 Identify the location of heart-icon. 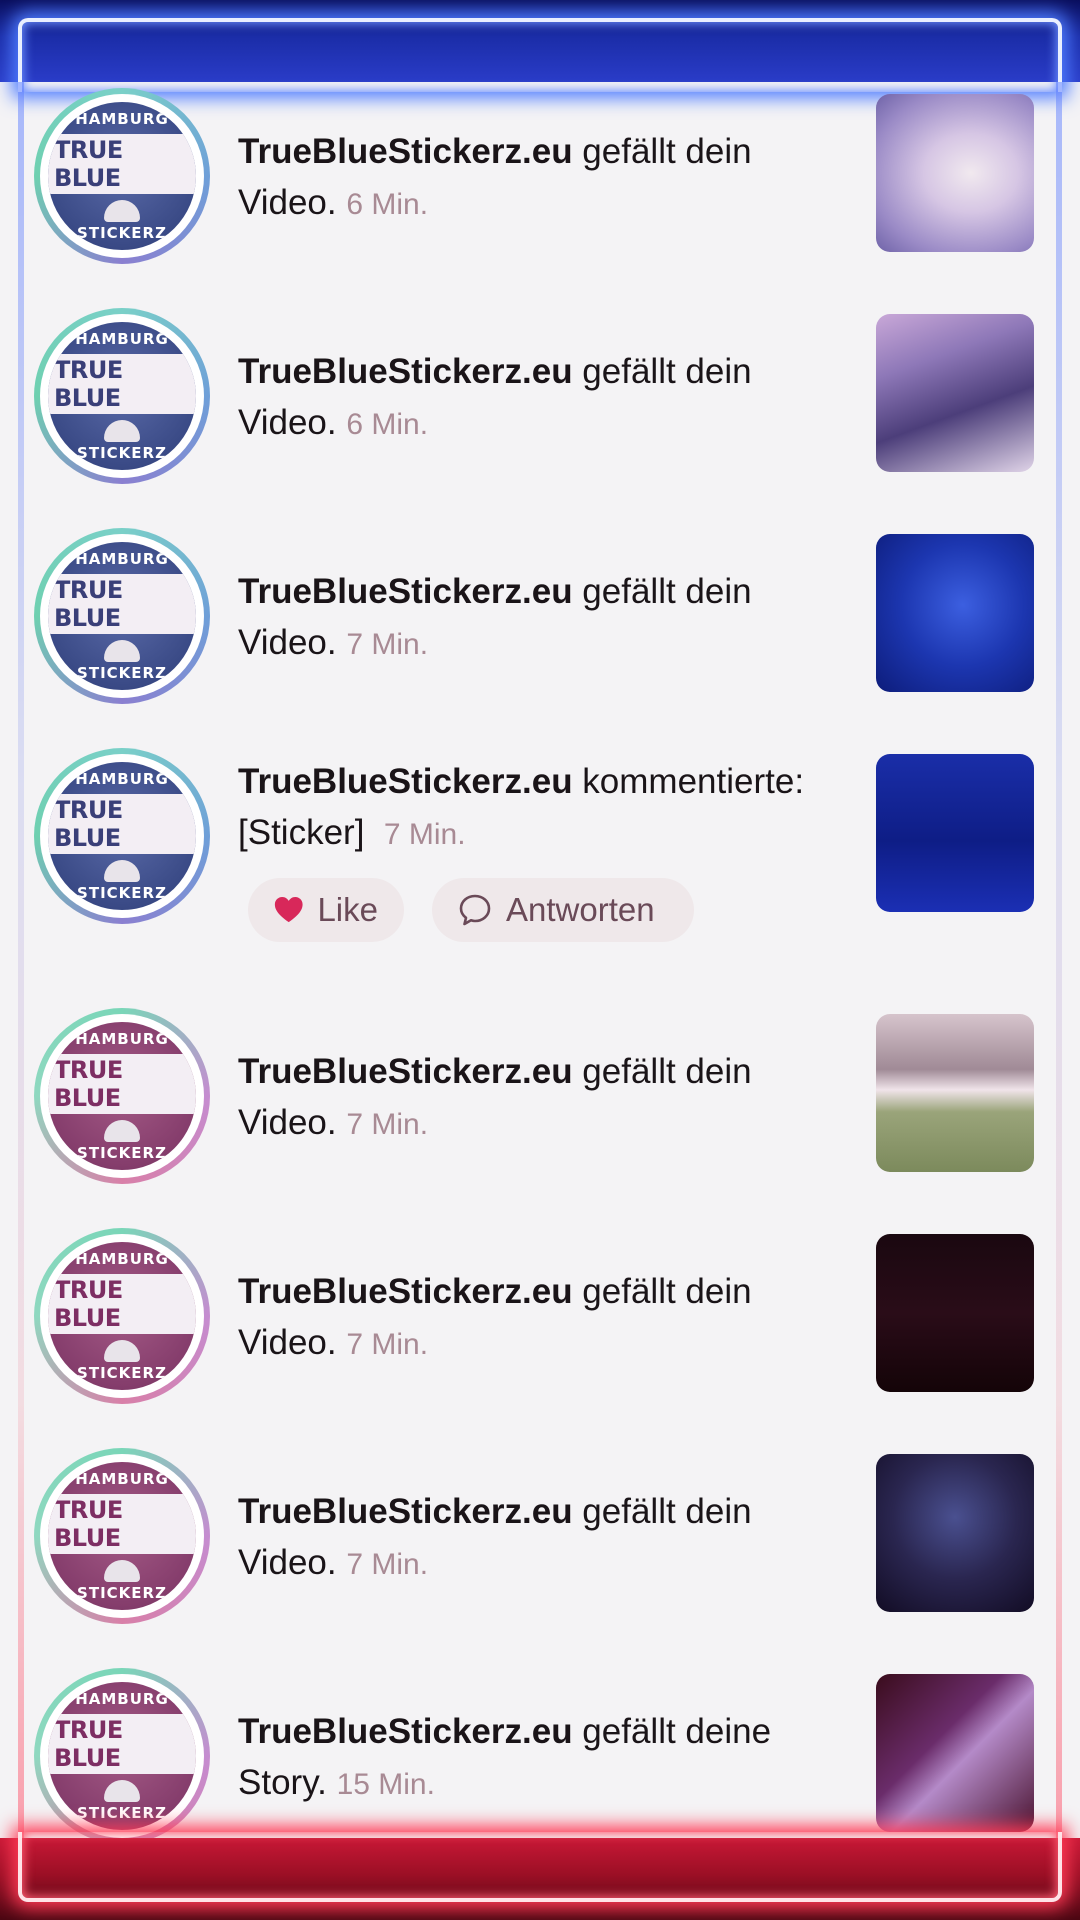
(288, 910).